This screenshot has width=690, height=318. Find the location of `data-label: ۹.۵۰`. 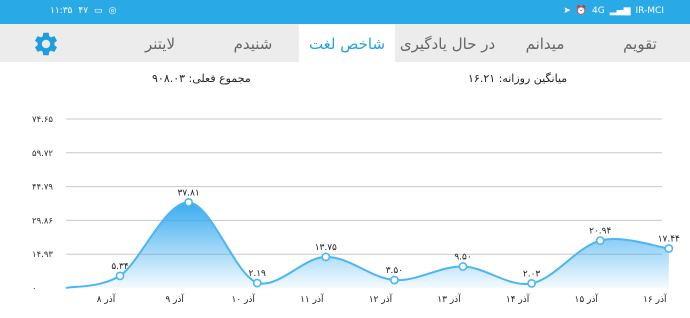

data-label: ۹.۵۰ is located at coordinates (462, 257).